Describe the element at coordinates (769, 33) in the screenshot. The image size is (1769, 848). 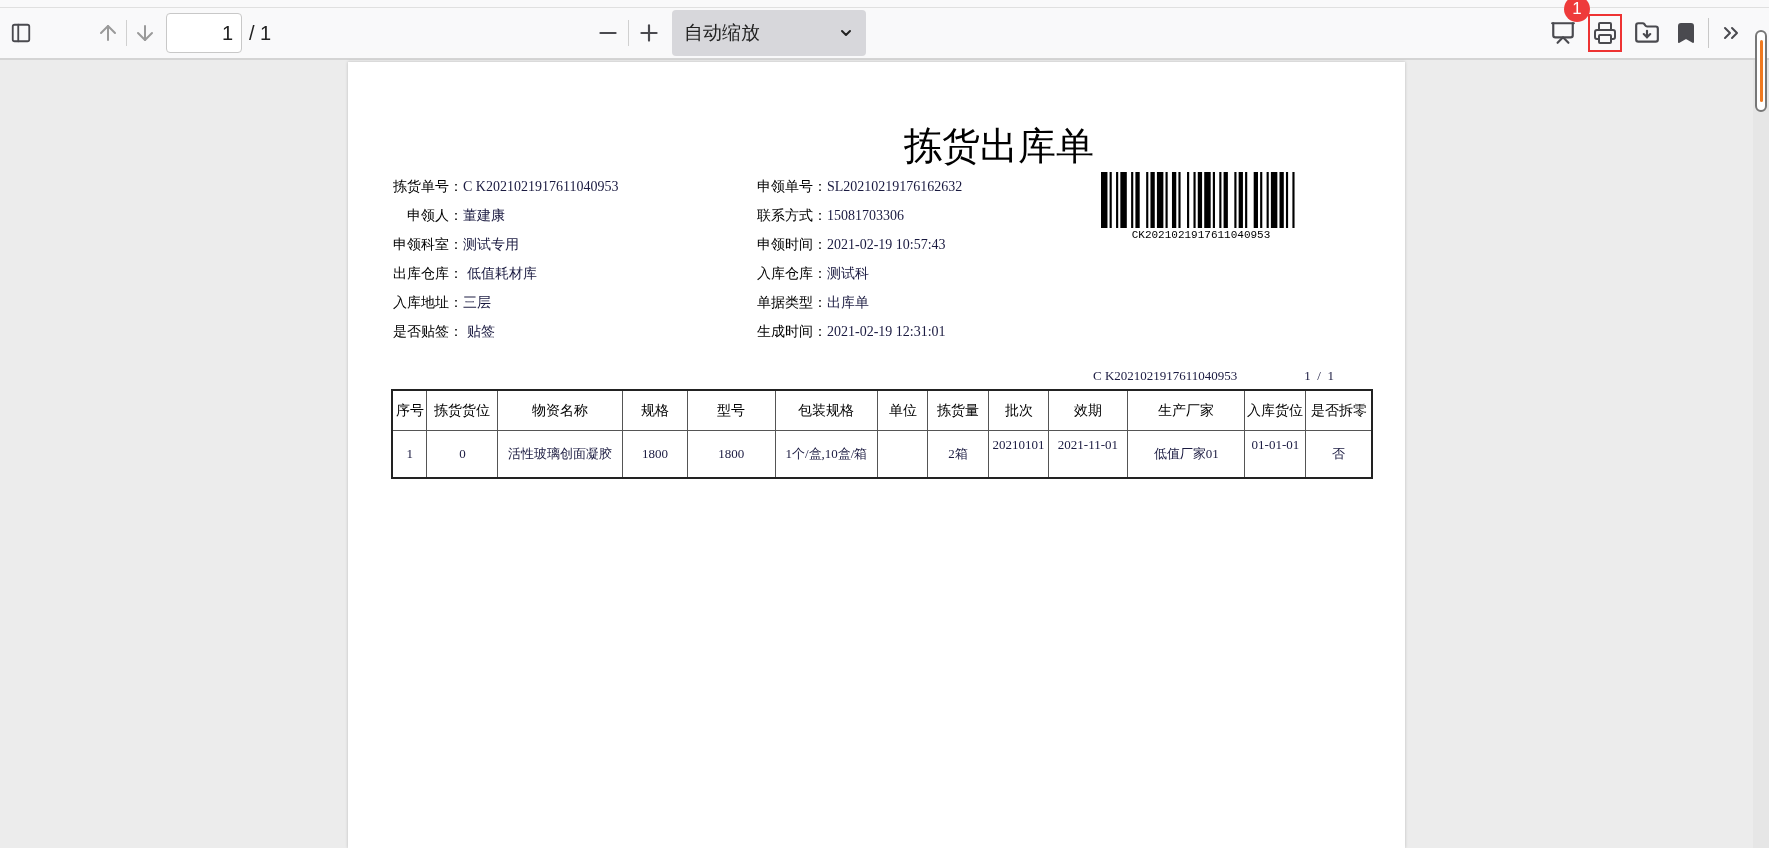
I see `zoom-select: 自动缩放` at that location.